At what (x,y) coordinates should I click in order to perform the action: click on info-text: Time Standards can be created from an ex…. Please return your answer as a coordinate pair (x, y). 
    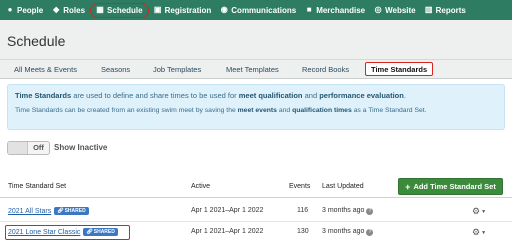
    Looking at the image, I should click on (126, 110).